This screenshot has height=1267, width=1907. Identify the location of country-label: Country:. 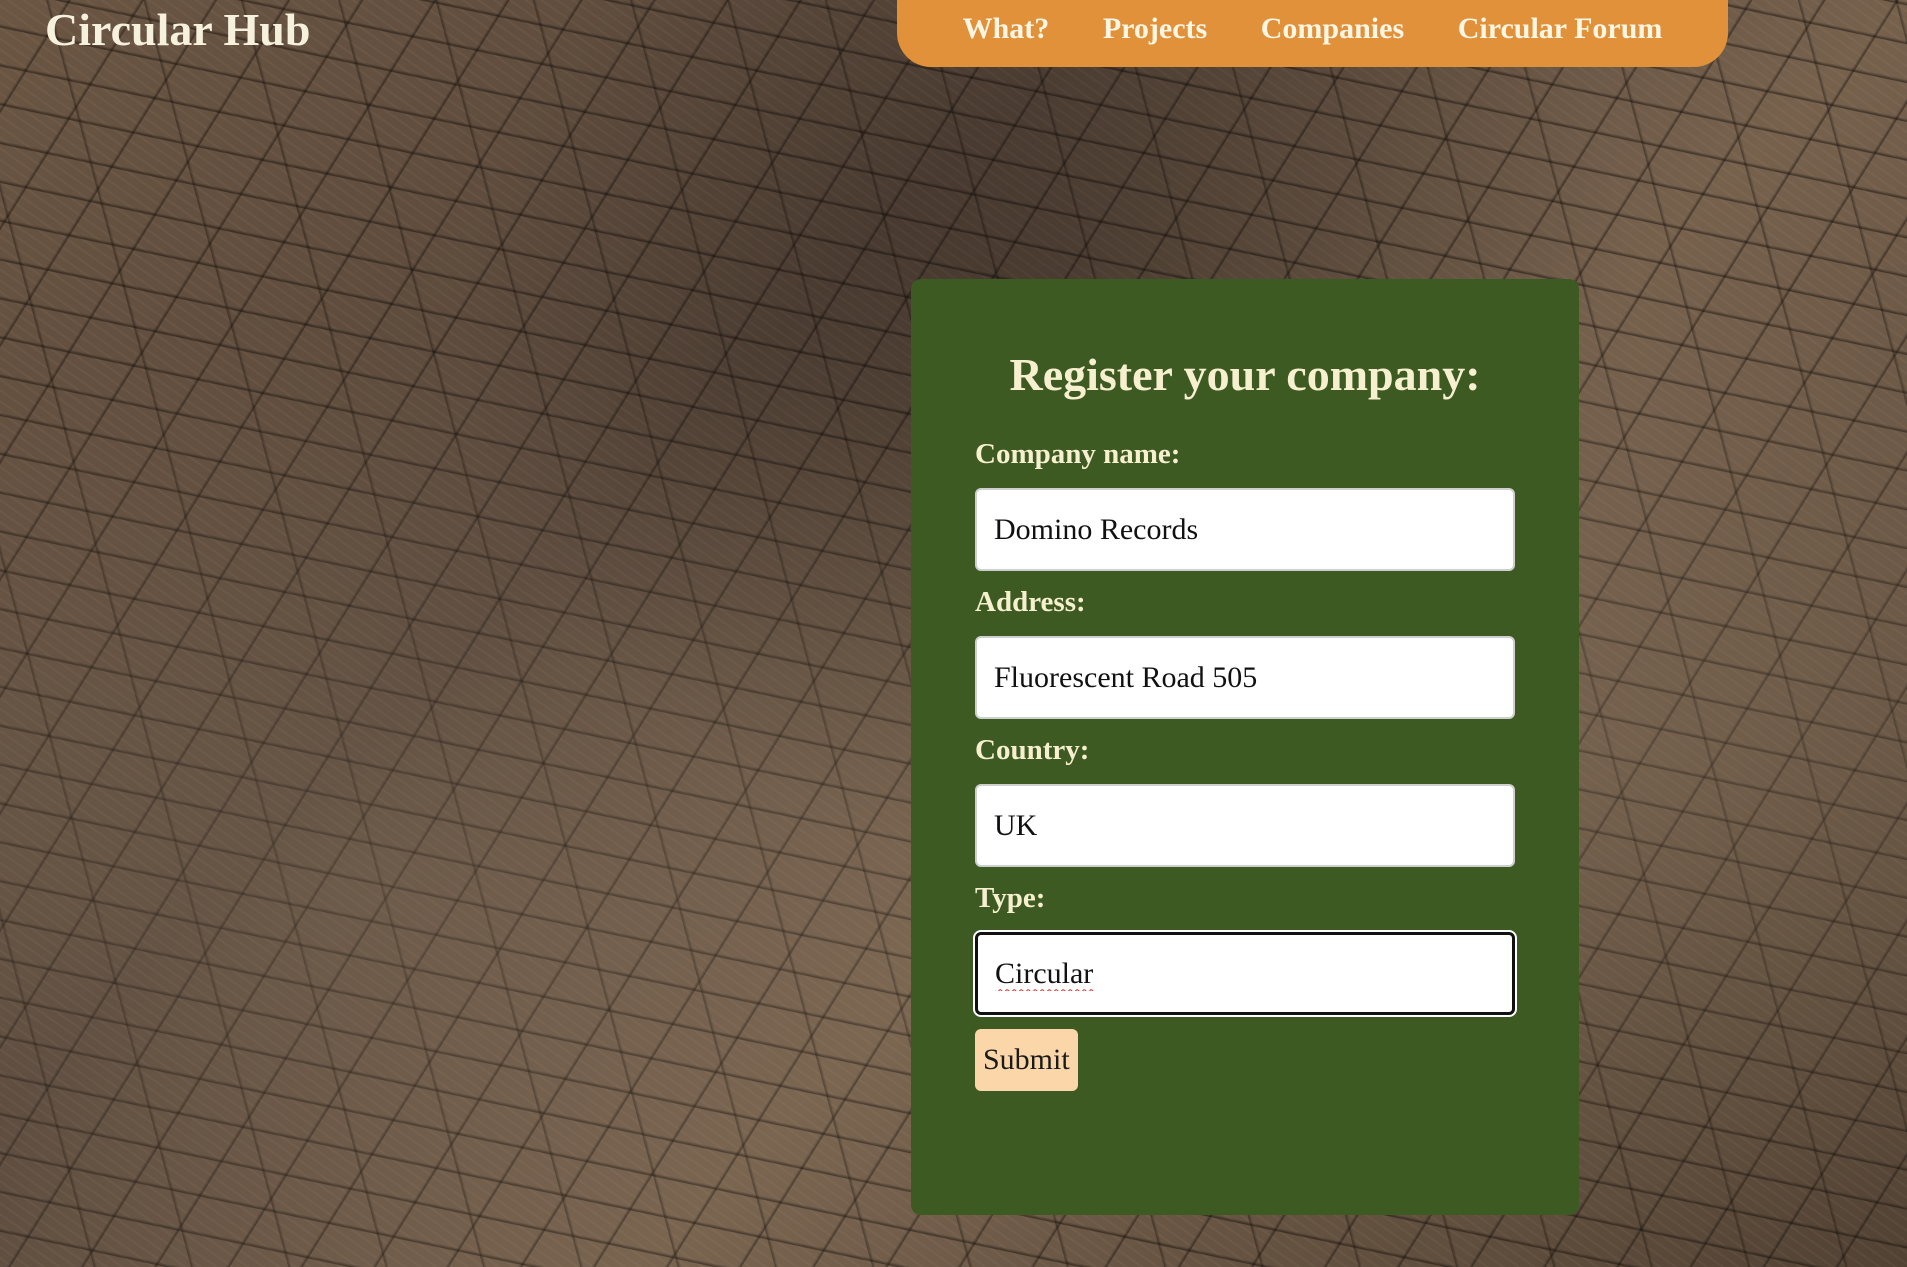
(1032, 750).